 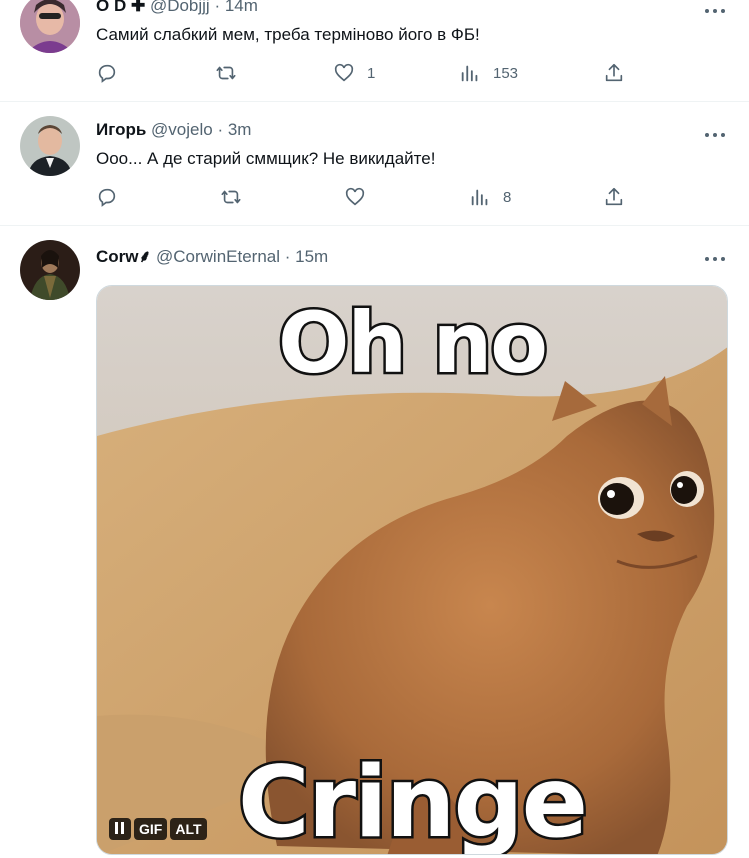 What do you see at coordinates (306, 256) in the screenshot?
I see `timestamp: · 15m` at bounding box center [306, 256].